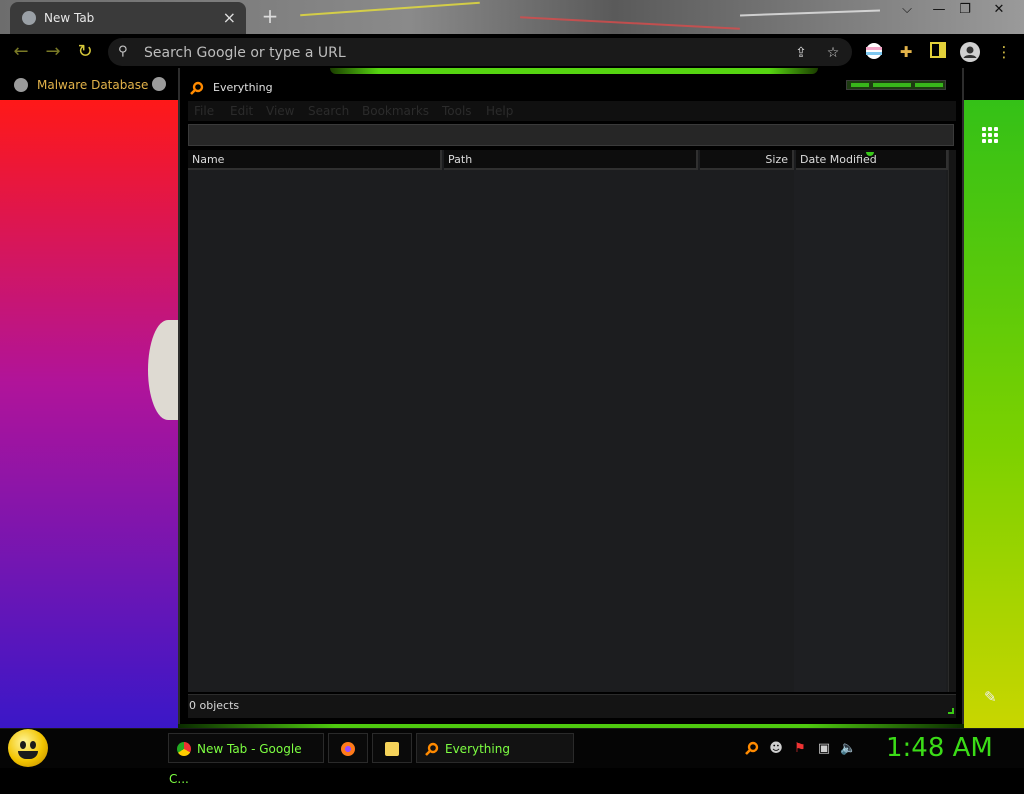 The width and height of the screenshot is (1024, 794). I want to click on back-button: ←, so click(21, 52).